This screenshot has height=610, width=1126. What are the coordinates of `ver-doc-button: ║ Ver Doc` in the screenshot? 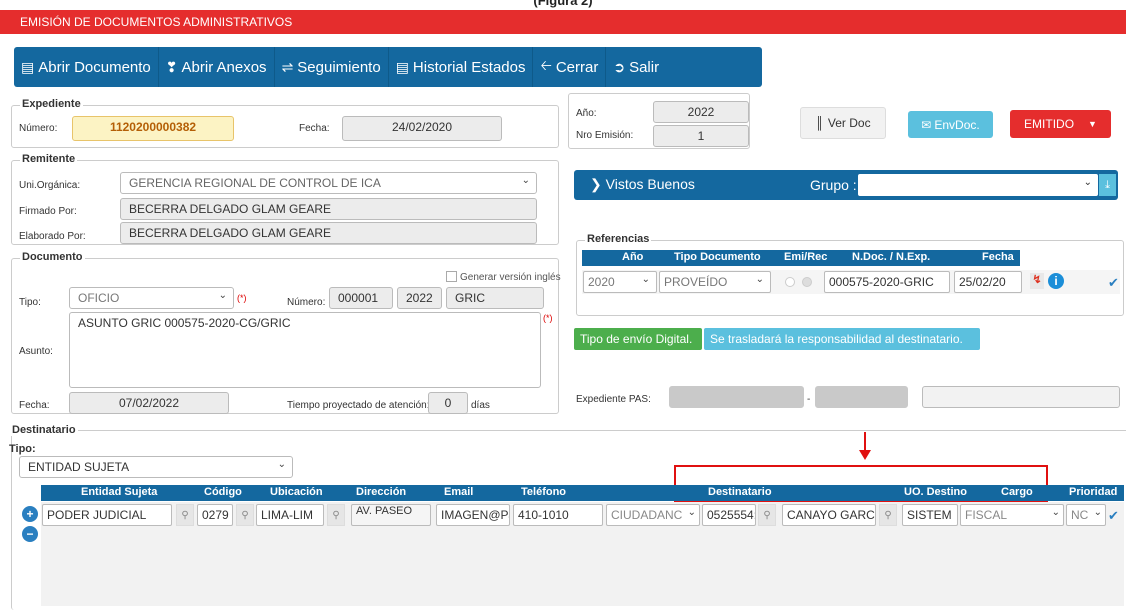 It's located at (843, 123).